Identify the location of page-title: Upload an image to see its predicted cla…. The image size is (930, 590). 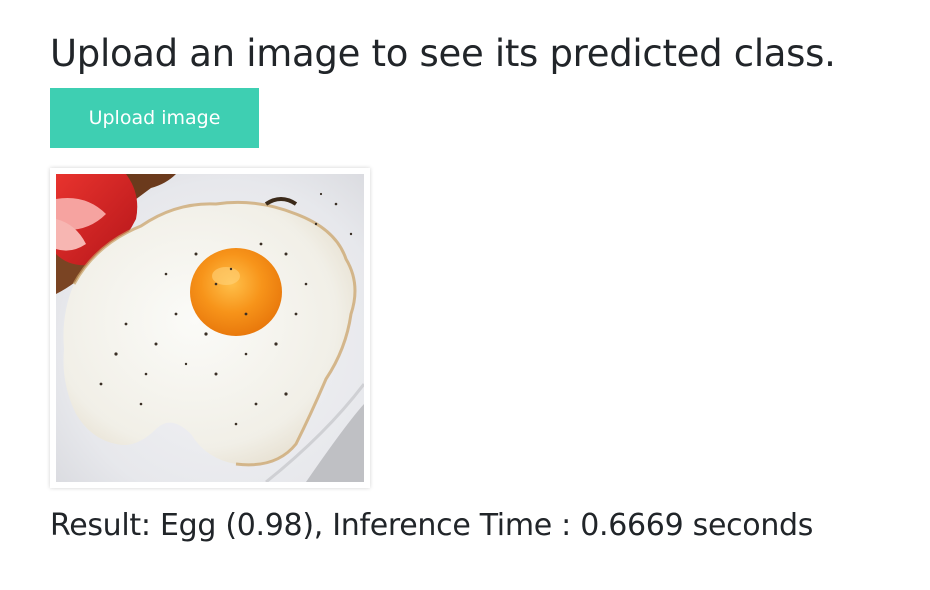
(443, 53).